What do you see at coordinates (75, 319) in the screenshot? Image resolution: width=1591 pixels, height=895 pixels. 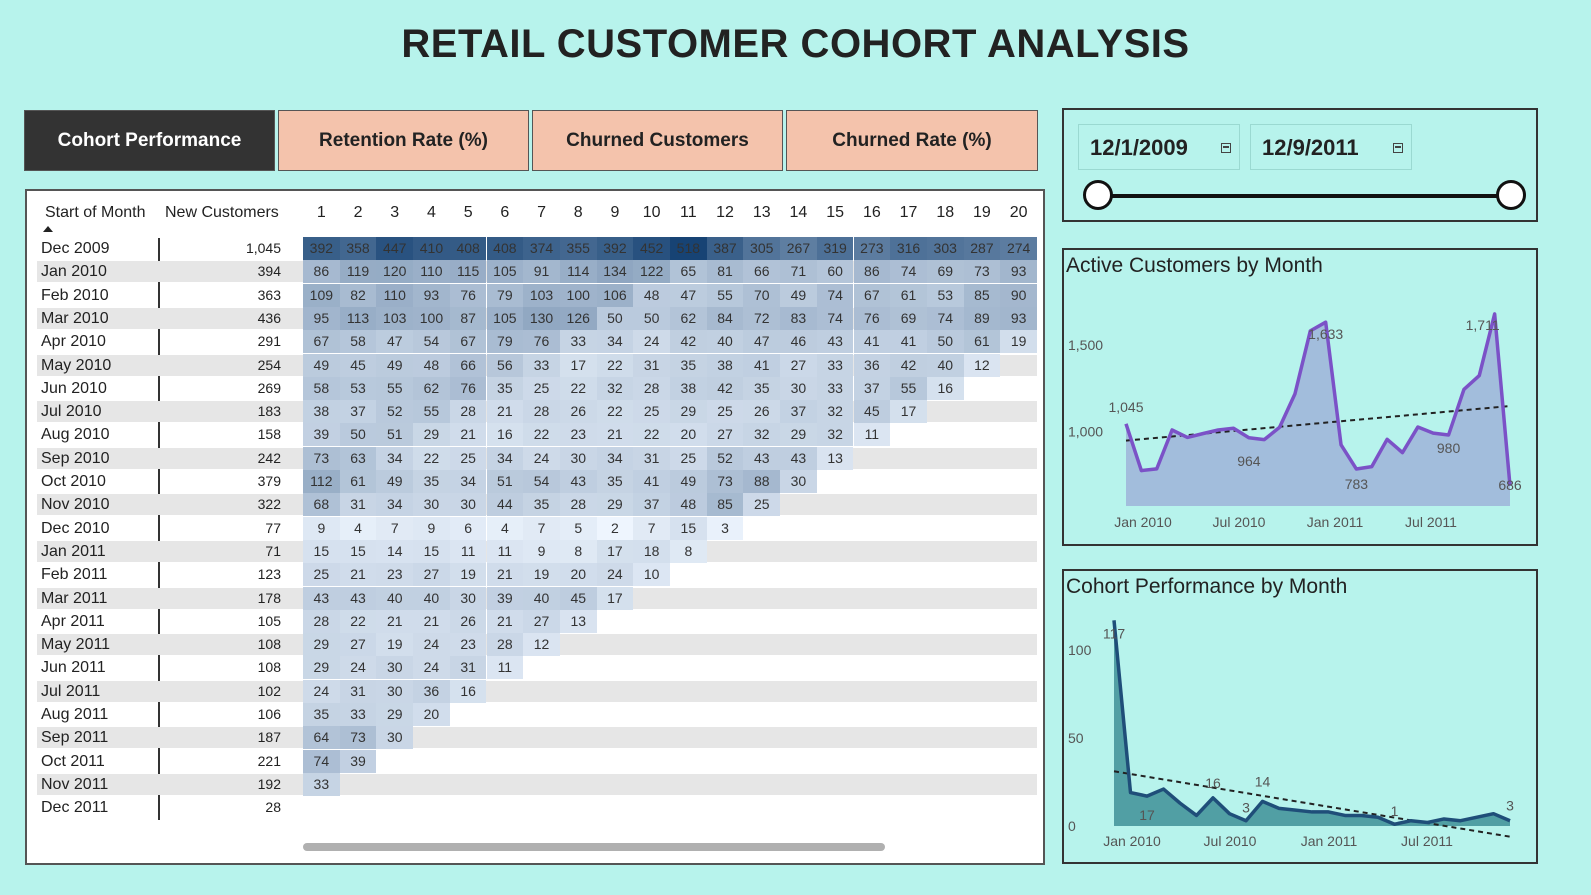 I see `row-start-month: Mar 2010` at bounding box center [75, 319].